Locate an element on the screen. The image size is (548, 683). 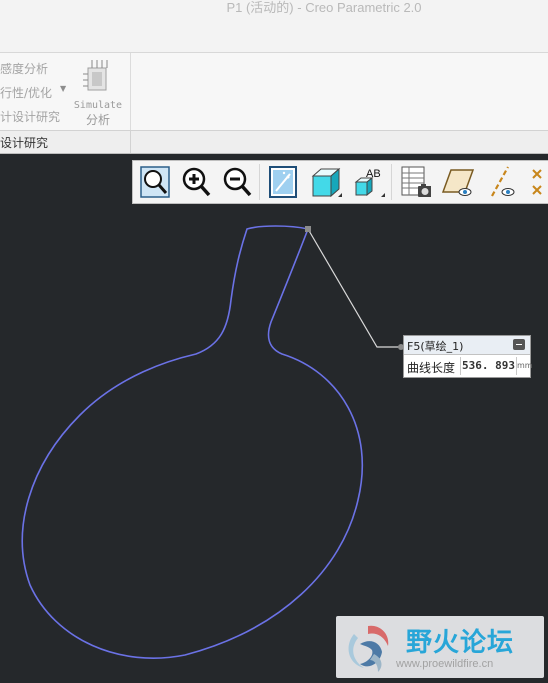
camera-icon is located at coordinates (424, 190).